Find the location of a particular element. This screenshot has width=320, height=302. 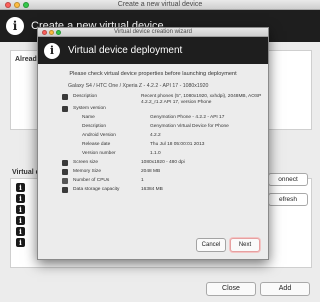

refresh-button: efresh is located at coordinates (288, 199).